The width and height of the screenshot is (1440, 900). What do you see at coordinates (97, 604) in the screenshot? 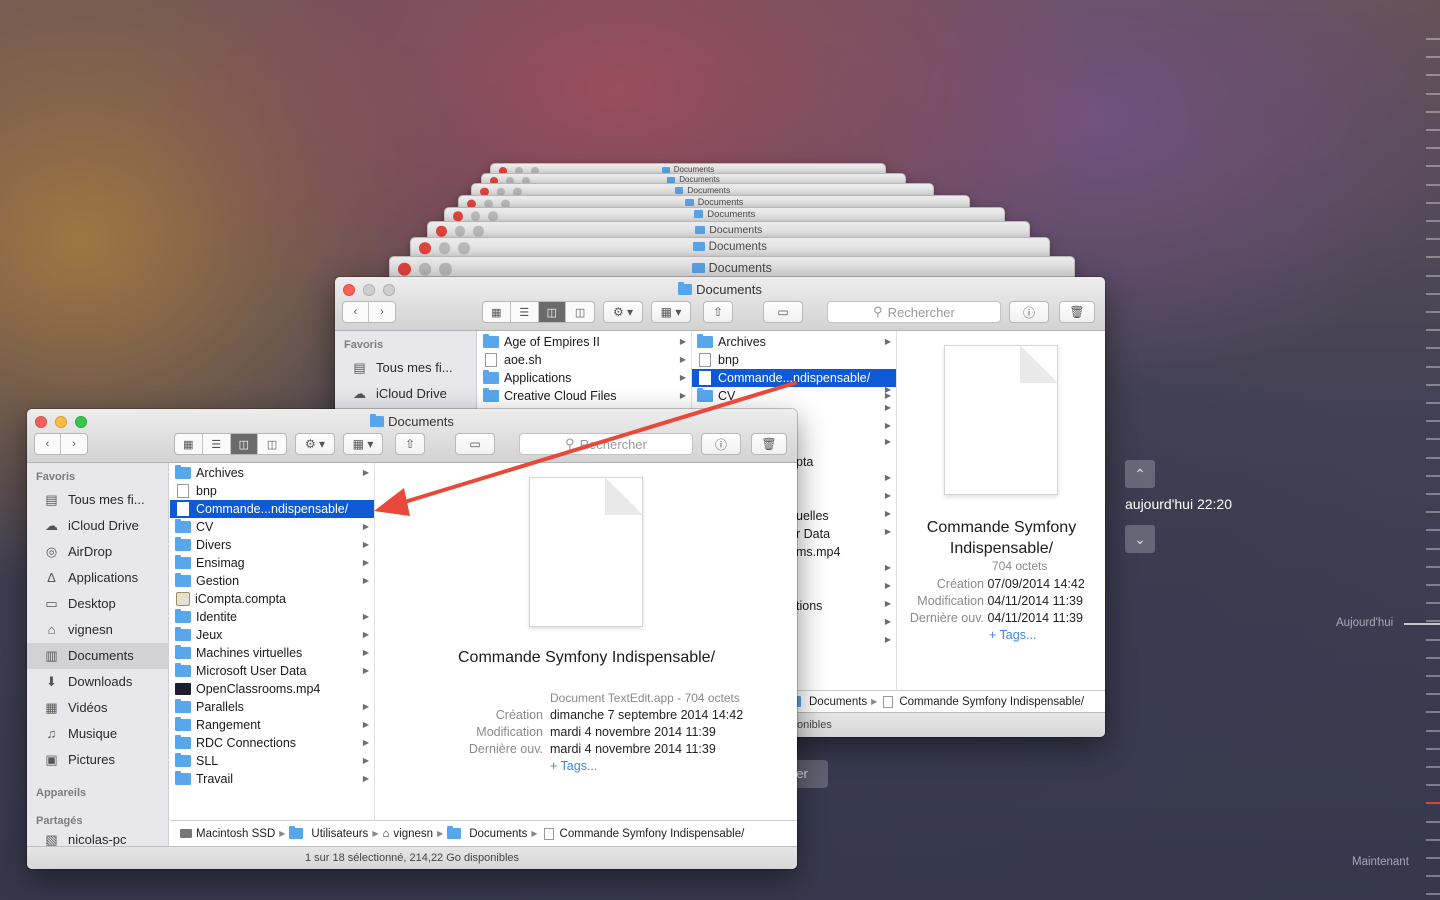
I see `sidebar-item-desktop: ▭ Desktop` at bounding box center [97, 604].